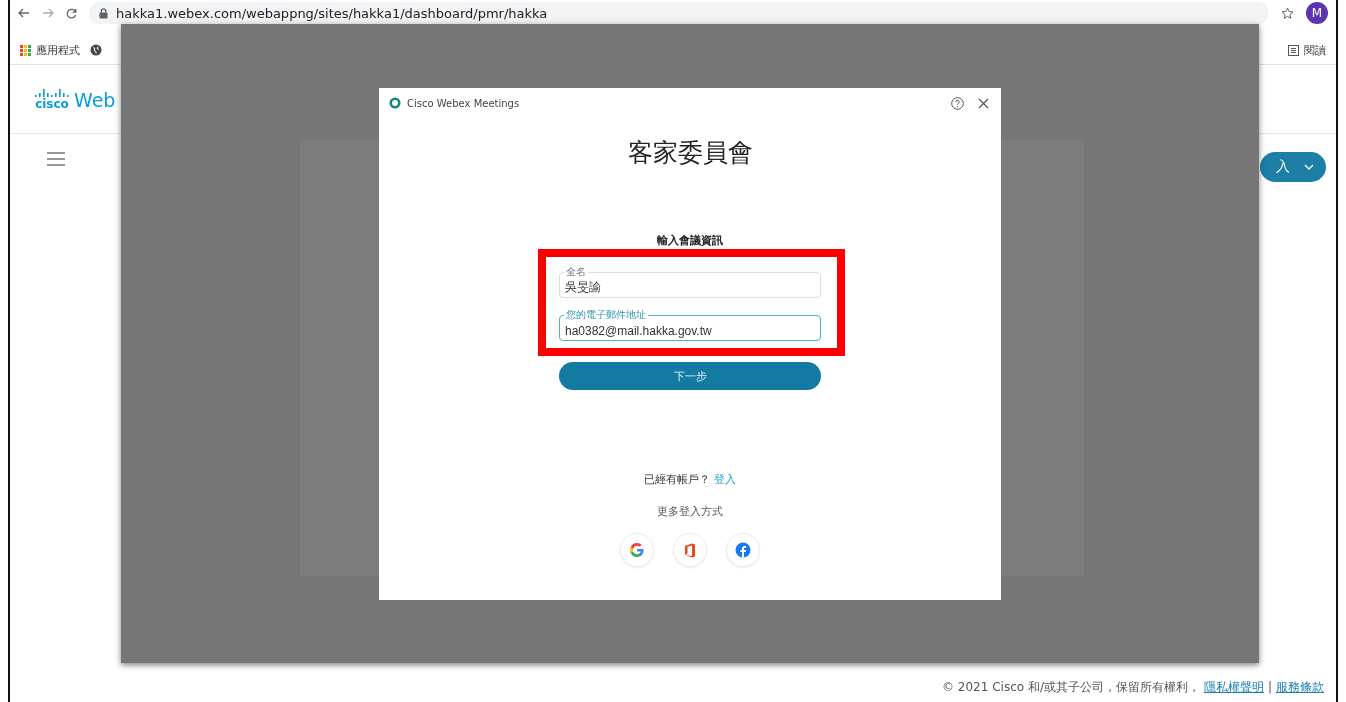  What do you see at coordinates (50, 50) in the screenshot?
I see `bookmark-item: 應用程式` at bounding box center [50, 50].